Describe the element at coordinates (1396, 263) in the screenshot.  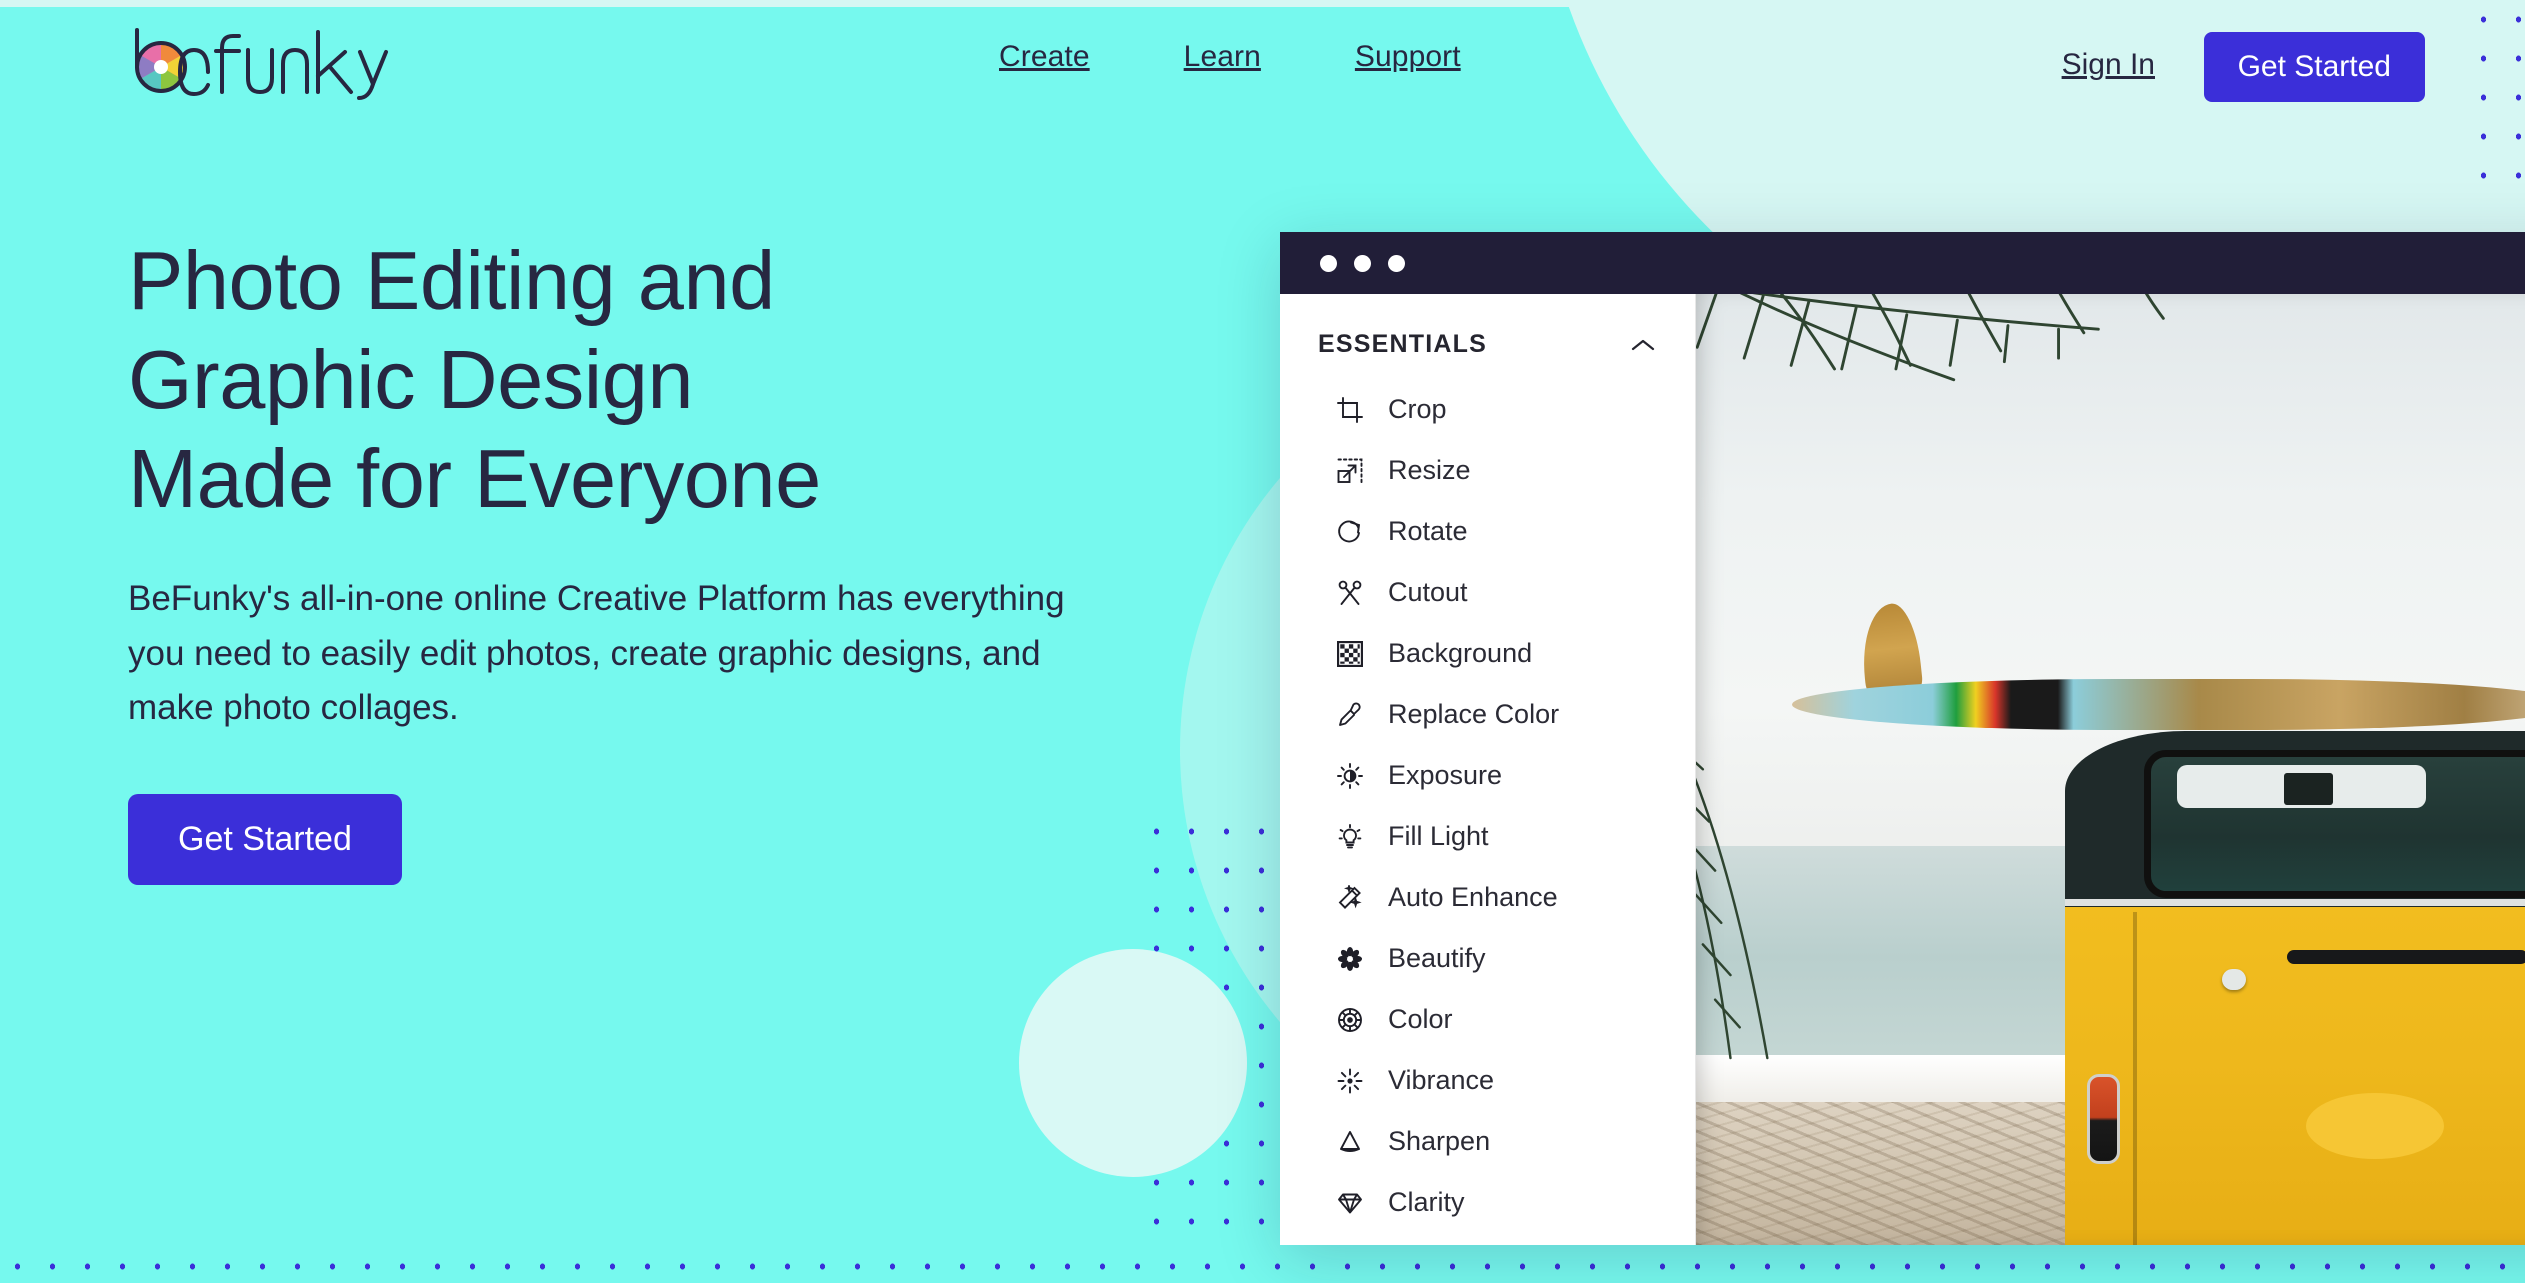
I see `window-dot-maximize` at that location.